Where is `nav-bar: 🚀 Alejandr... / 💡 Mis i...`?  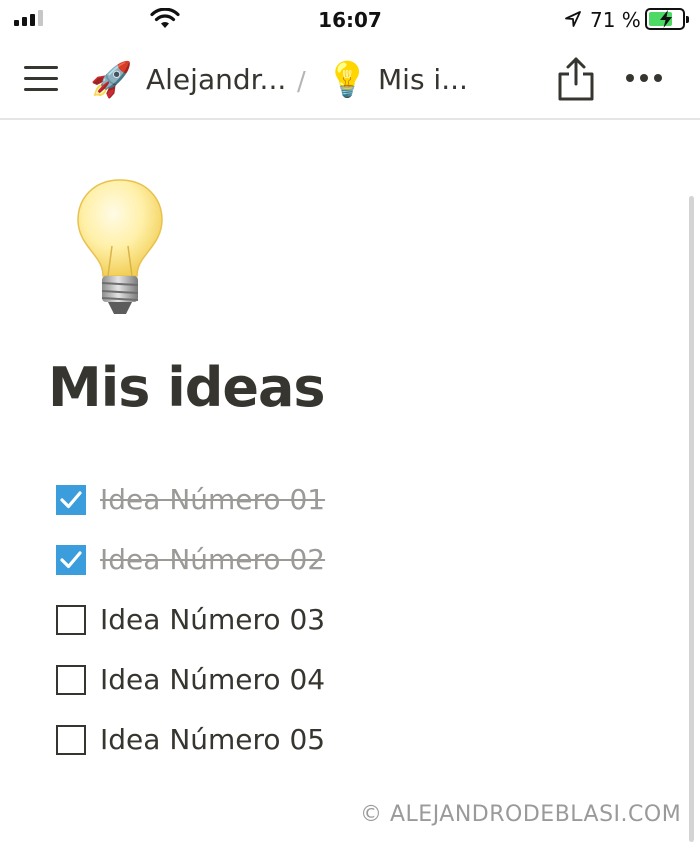 nav-bar: 🚀 Alejandr... / 💡 Mis i... is located at coordinates (350, 82).